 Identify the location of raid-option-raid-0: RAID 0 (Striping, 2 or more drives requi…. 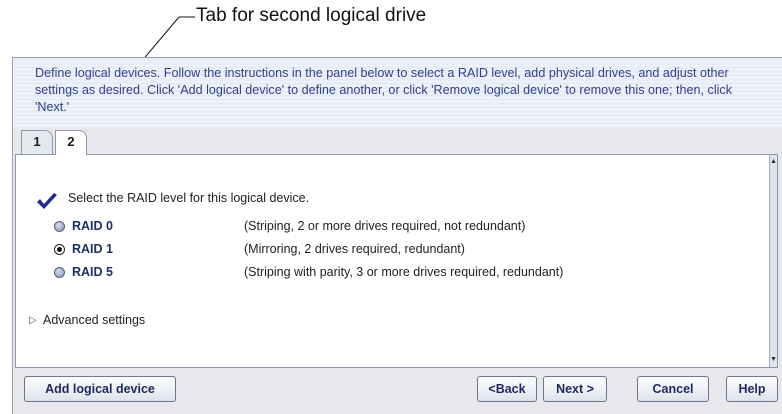
(414, 227).